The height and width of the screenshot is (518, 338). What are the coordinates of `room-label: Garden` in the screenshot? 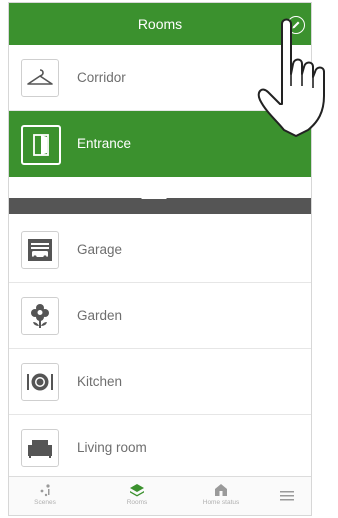 It's located at (100, 315).